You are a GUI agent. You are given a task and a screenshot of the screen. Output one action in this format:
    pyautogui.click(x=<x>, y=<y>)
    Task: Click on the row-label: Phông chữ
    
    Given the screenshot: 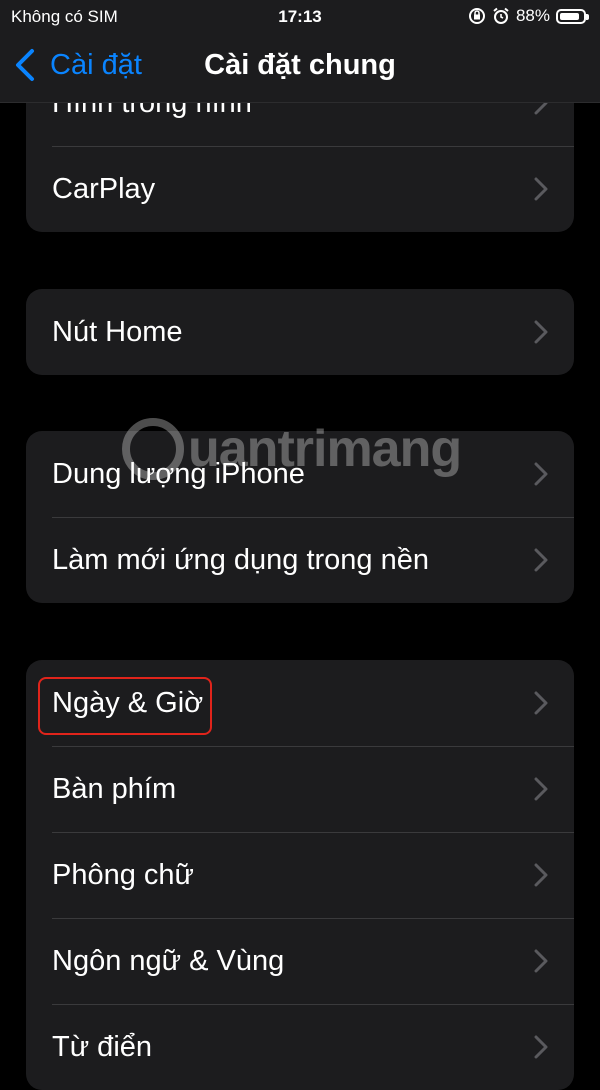 What is the action you would take?
    pyautogui.click(x=123, y=874)
    